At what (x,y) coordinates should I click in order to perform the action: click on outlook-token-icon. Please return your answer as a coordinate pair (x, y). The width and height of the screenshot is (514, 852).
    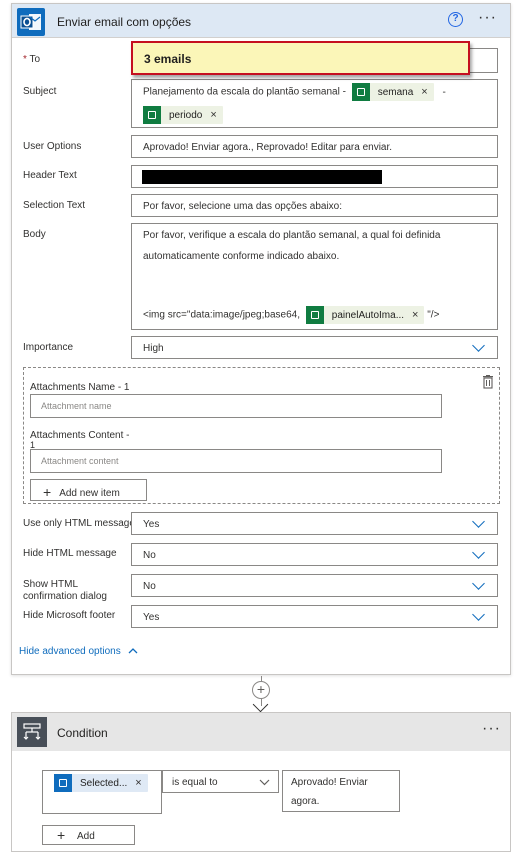
    Looking at the image, I should click on (63, 783).